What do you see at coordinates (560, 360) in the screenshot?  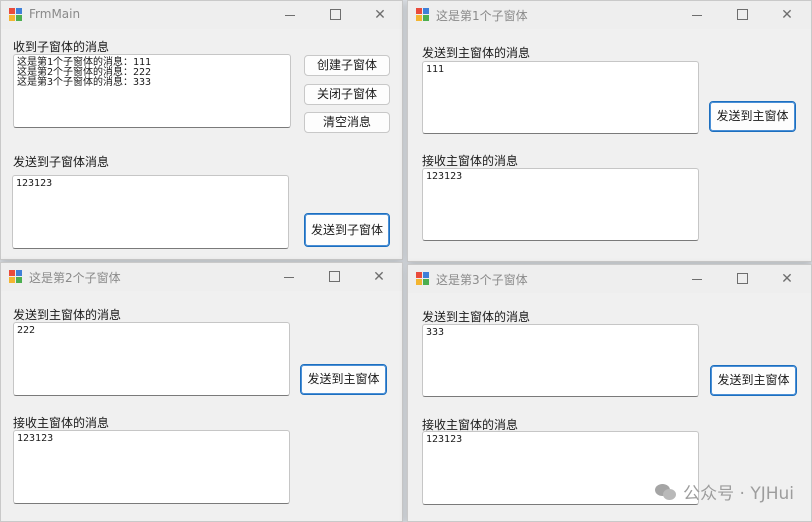 I see `send-to-main-textbox: 333` at bounding box center [560, 360].